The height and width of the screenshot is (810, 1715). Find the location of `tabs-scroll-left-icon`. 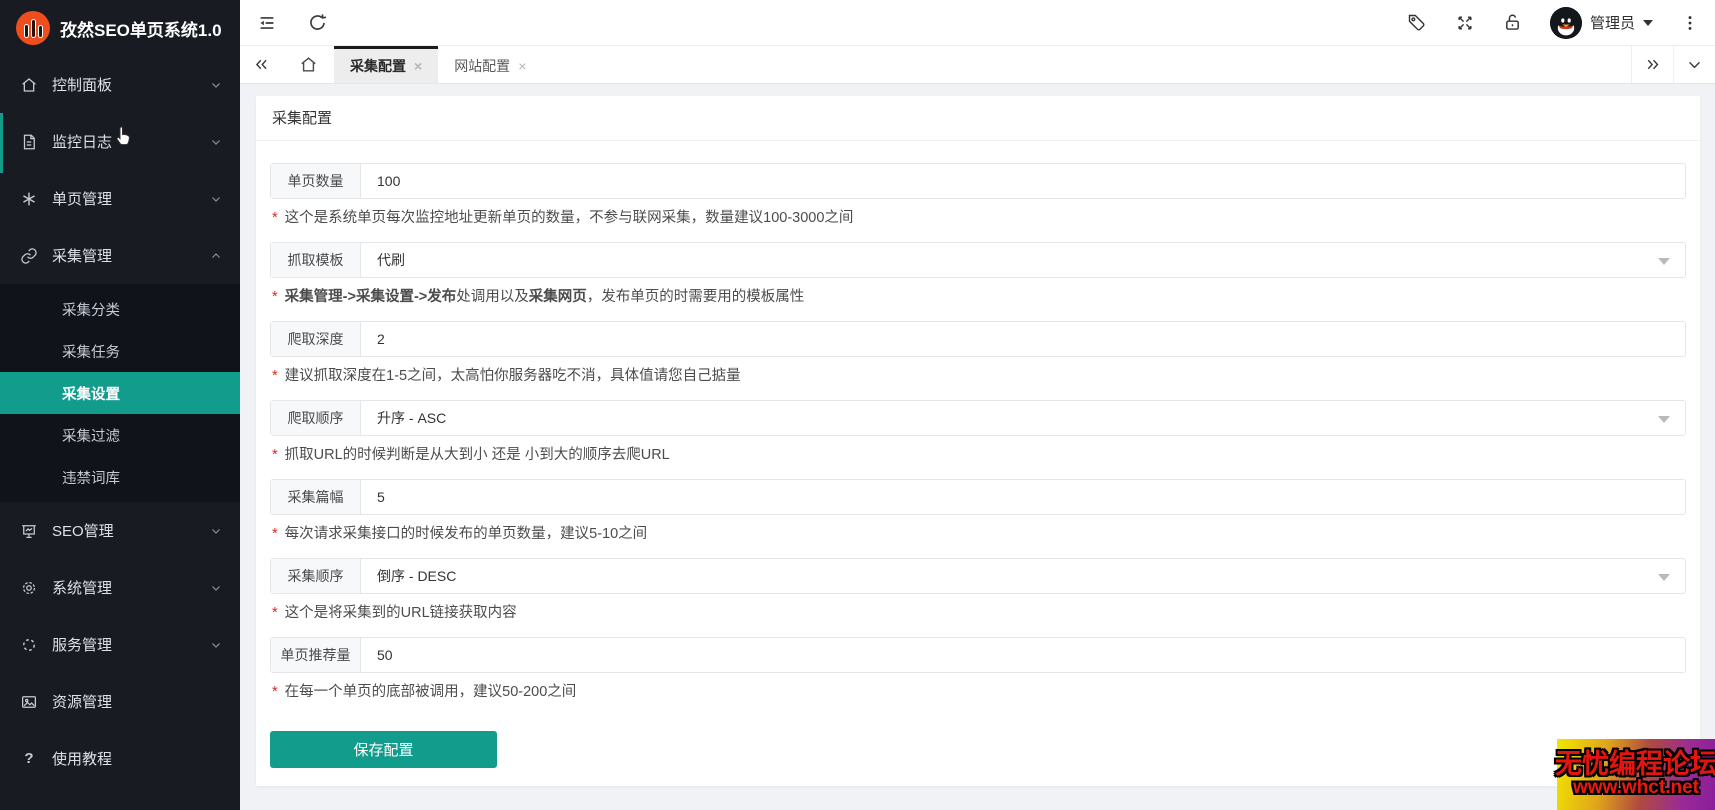

tabs-scroll-left-icon is located at coordinates (261, 64).